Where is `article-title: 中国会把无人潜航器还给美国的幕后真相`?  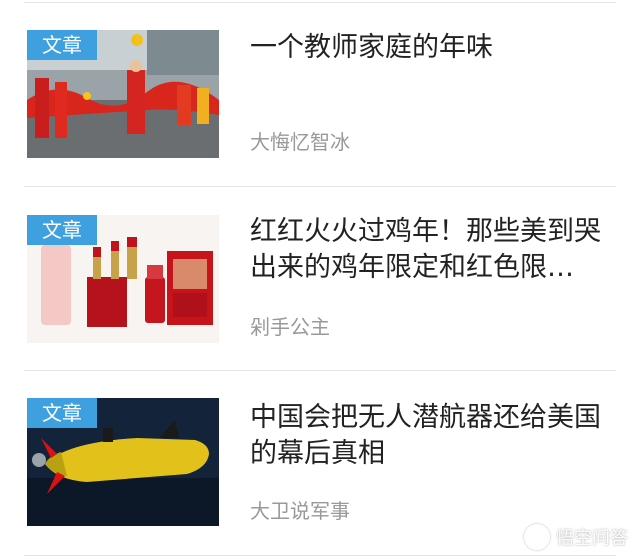
article-title: 中国会把无人潜航器还给美国的幕后真相 is located at coordinates (432, 436).